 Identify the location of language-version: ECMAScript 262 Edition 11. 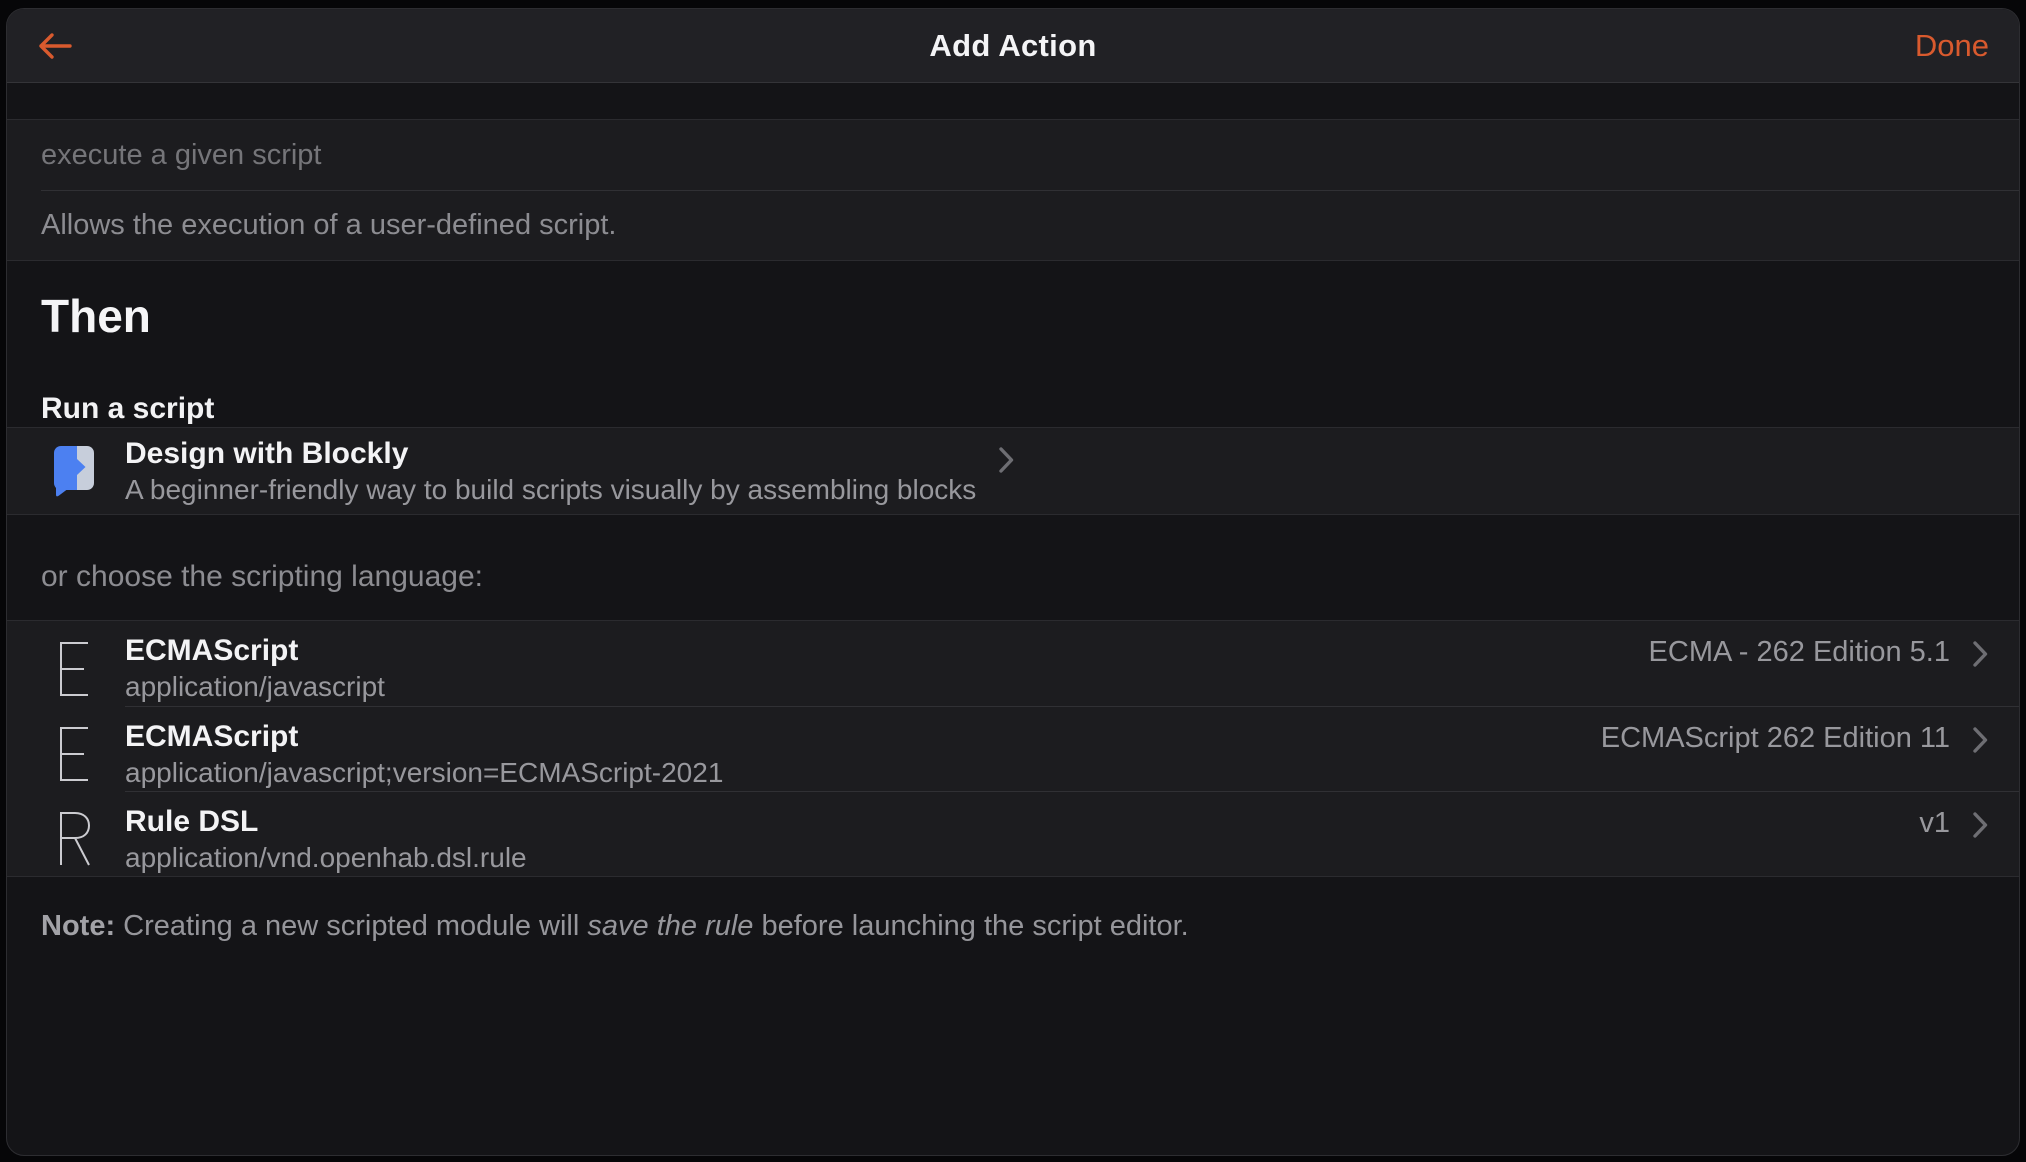
(1775, 738).